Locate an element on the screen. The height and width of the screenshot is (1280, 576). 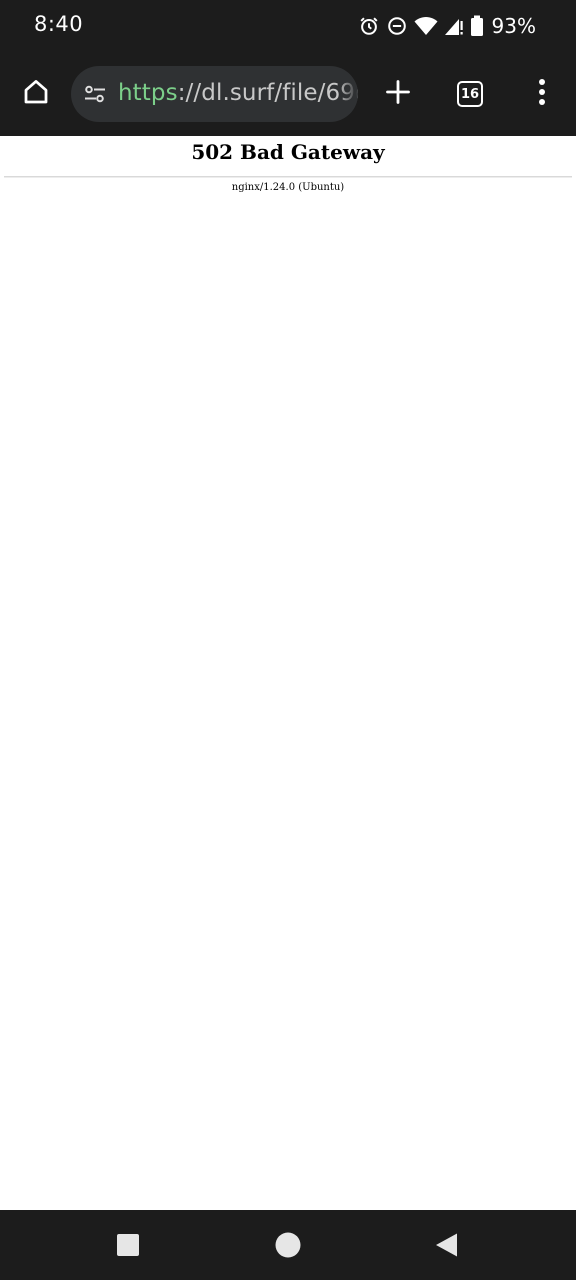
new-tab-button is located at coordinates (398, 94).